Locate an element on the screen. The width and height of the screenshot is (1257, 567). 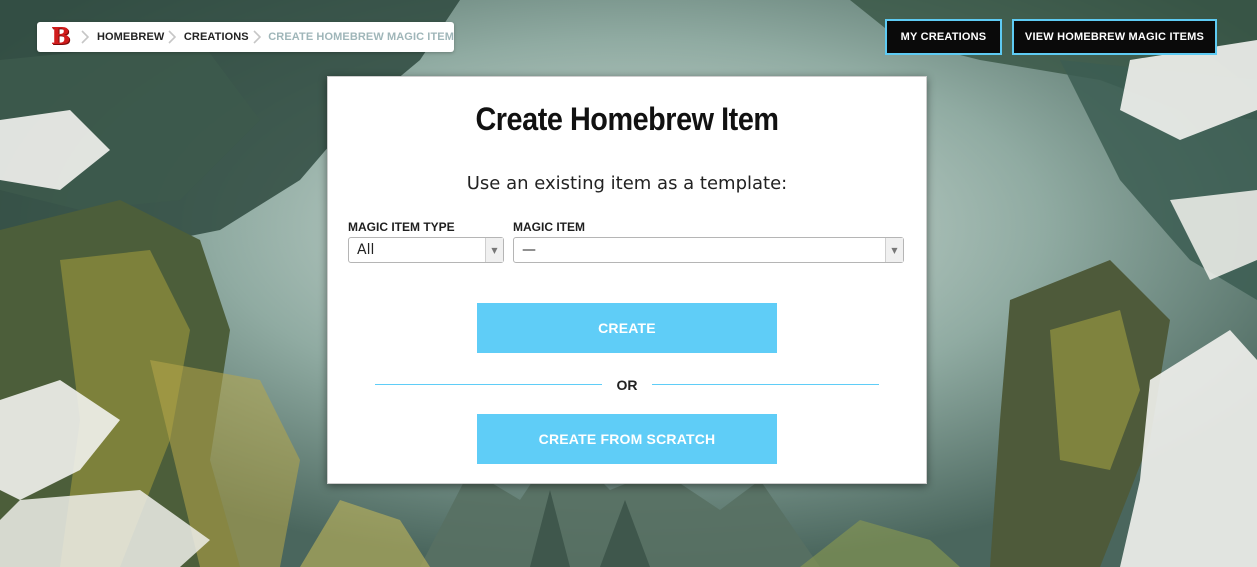
view-homebrew-magic-items-button: VIEW HOMEBREW MAGIC ITEMS is located at coordinates (1114, 37).